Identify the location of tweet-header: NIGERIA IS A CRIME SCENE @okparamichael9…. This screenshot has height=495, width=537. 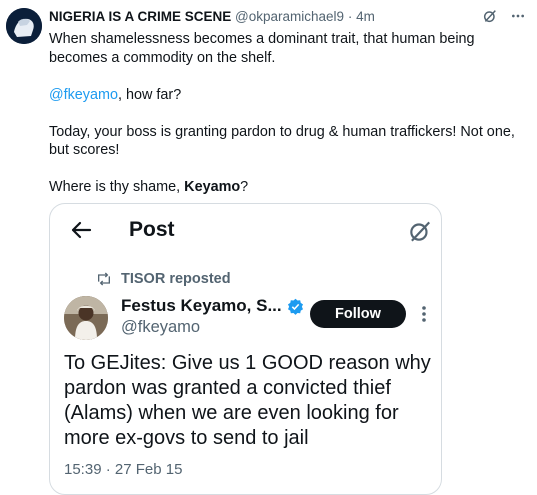
(288, 19).